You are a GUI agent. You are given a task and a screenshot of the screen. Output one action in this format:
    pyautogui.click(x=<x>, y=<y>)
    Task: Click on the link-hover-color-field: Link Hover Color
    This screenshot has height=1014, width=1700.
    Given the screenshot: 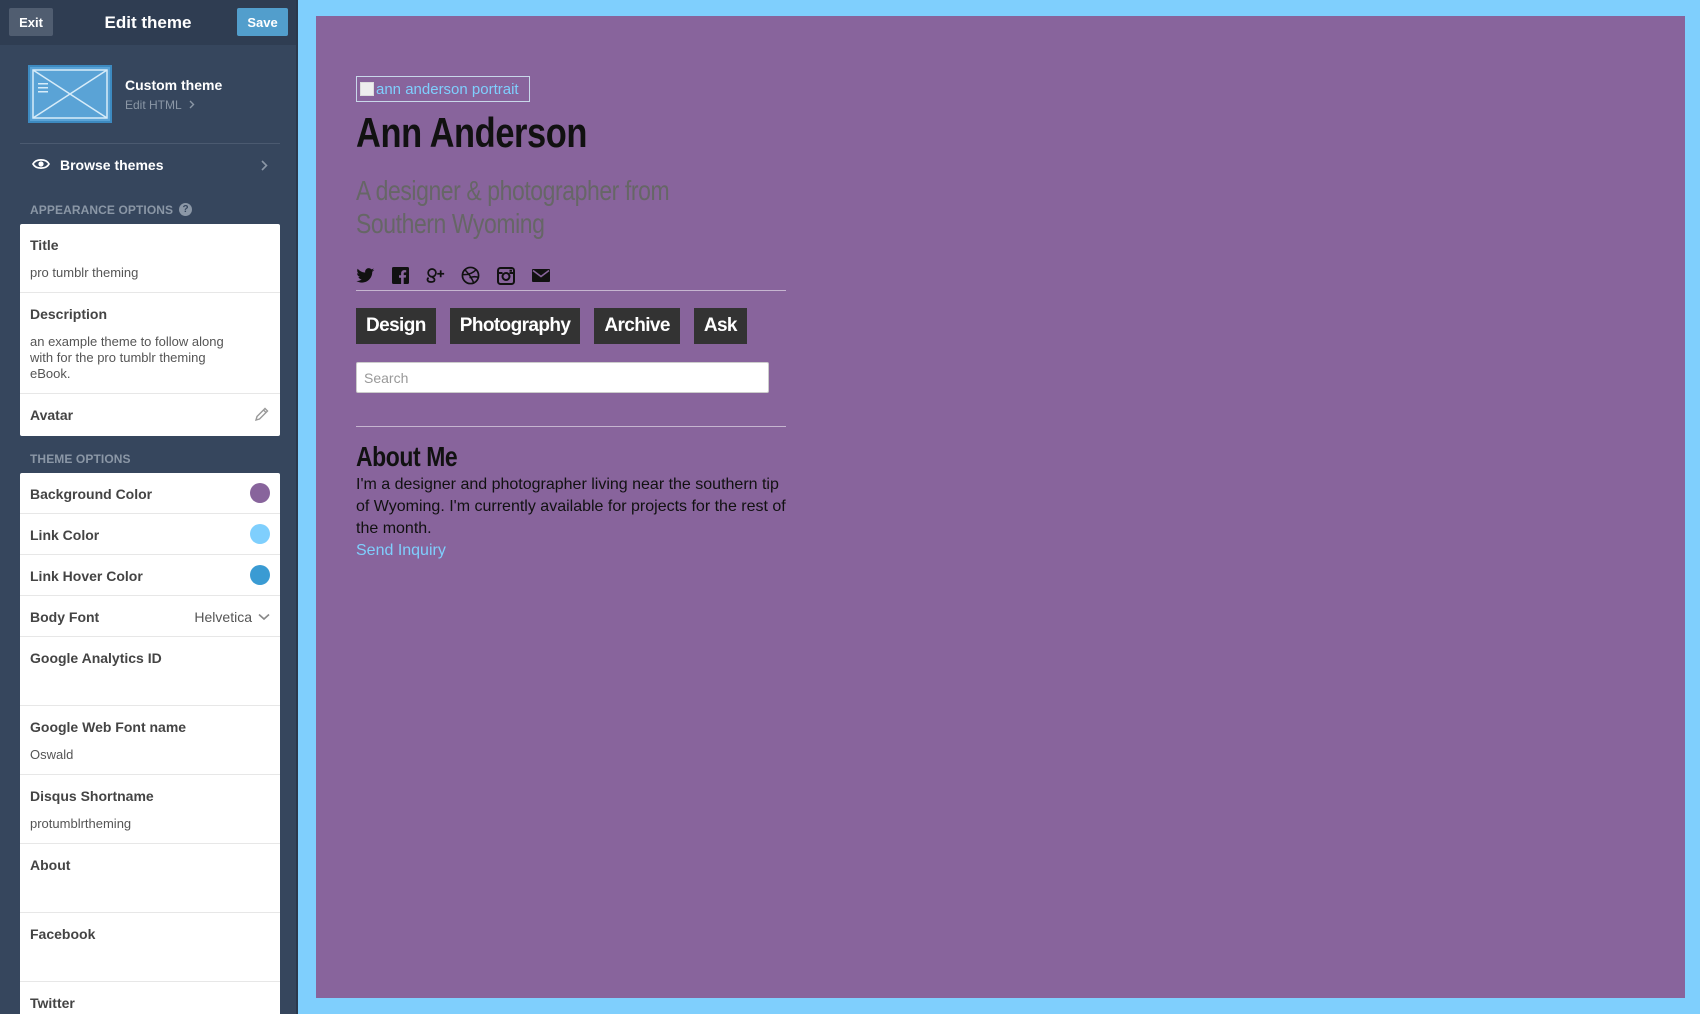 What is the action you would take?
    pyautogui.click(x=150, y=575)
    